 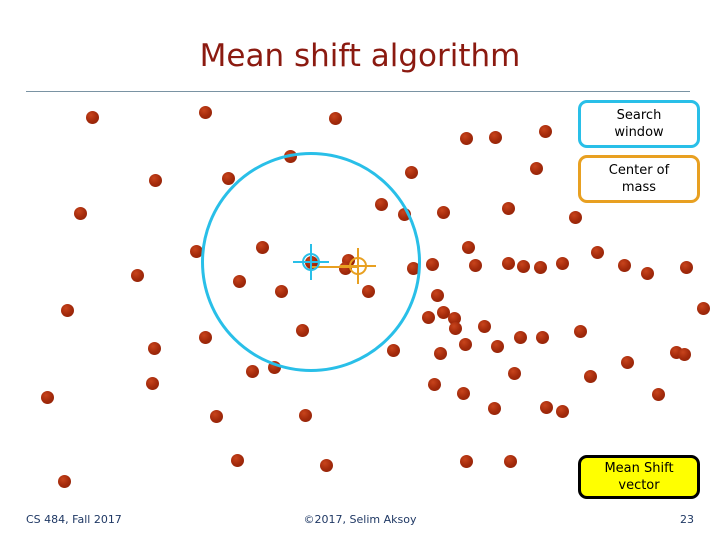 What do you see at coordinates (639, 468) in the screenshot?
I see `callout-mean-shift-vector-line1: Mean Shift` at bounding box center [639, 468].